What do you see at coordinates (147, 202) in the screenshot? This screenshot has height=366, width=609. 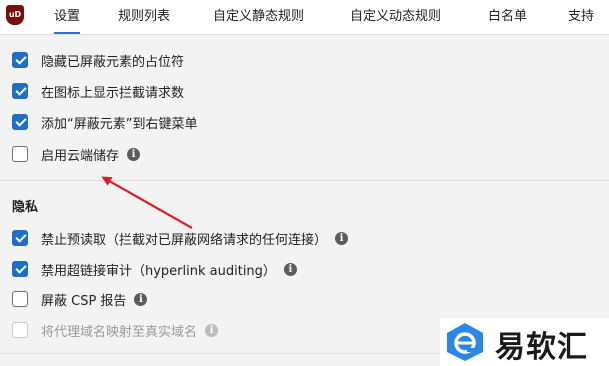 I see `annotation-arrow-icon` at bounding box center [147, 202].